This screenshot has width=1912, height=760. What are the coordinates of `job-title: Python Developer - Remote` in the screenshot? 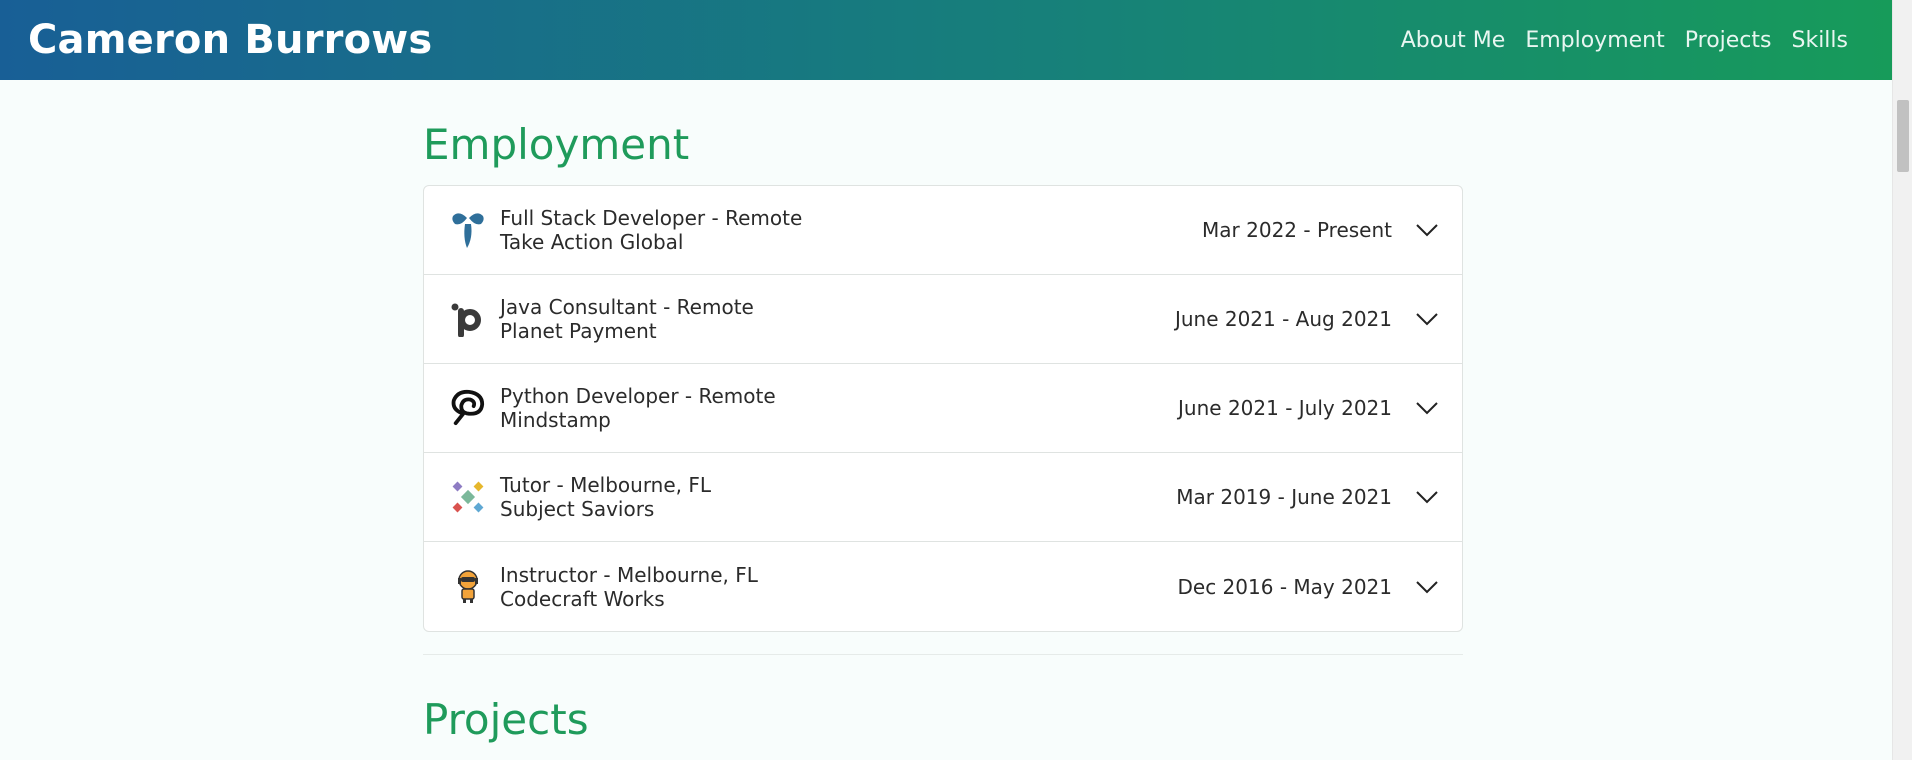 It's located at (638, 396).